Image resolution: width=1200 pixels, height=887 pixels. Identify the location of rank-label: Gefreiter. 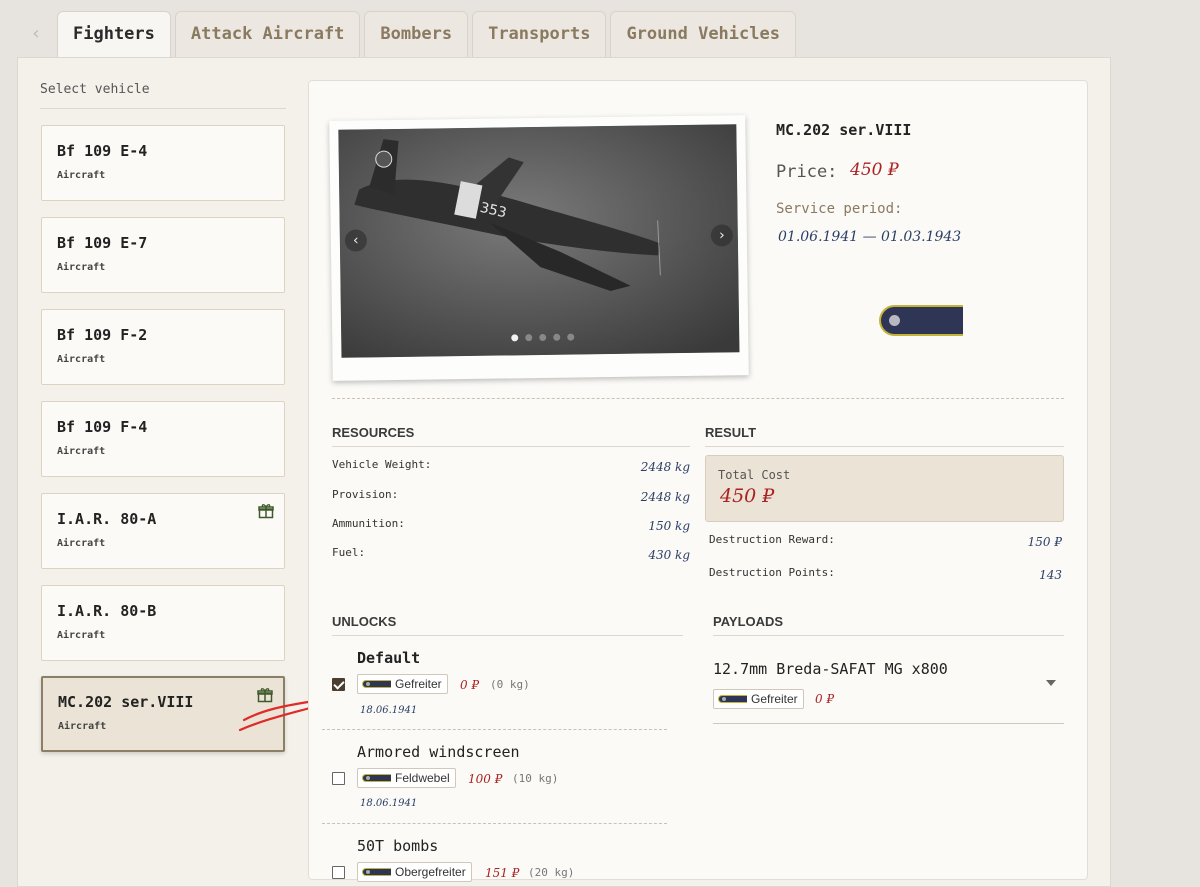
(774, 699).